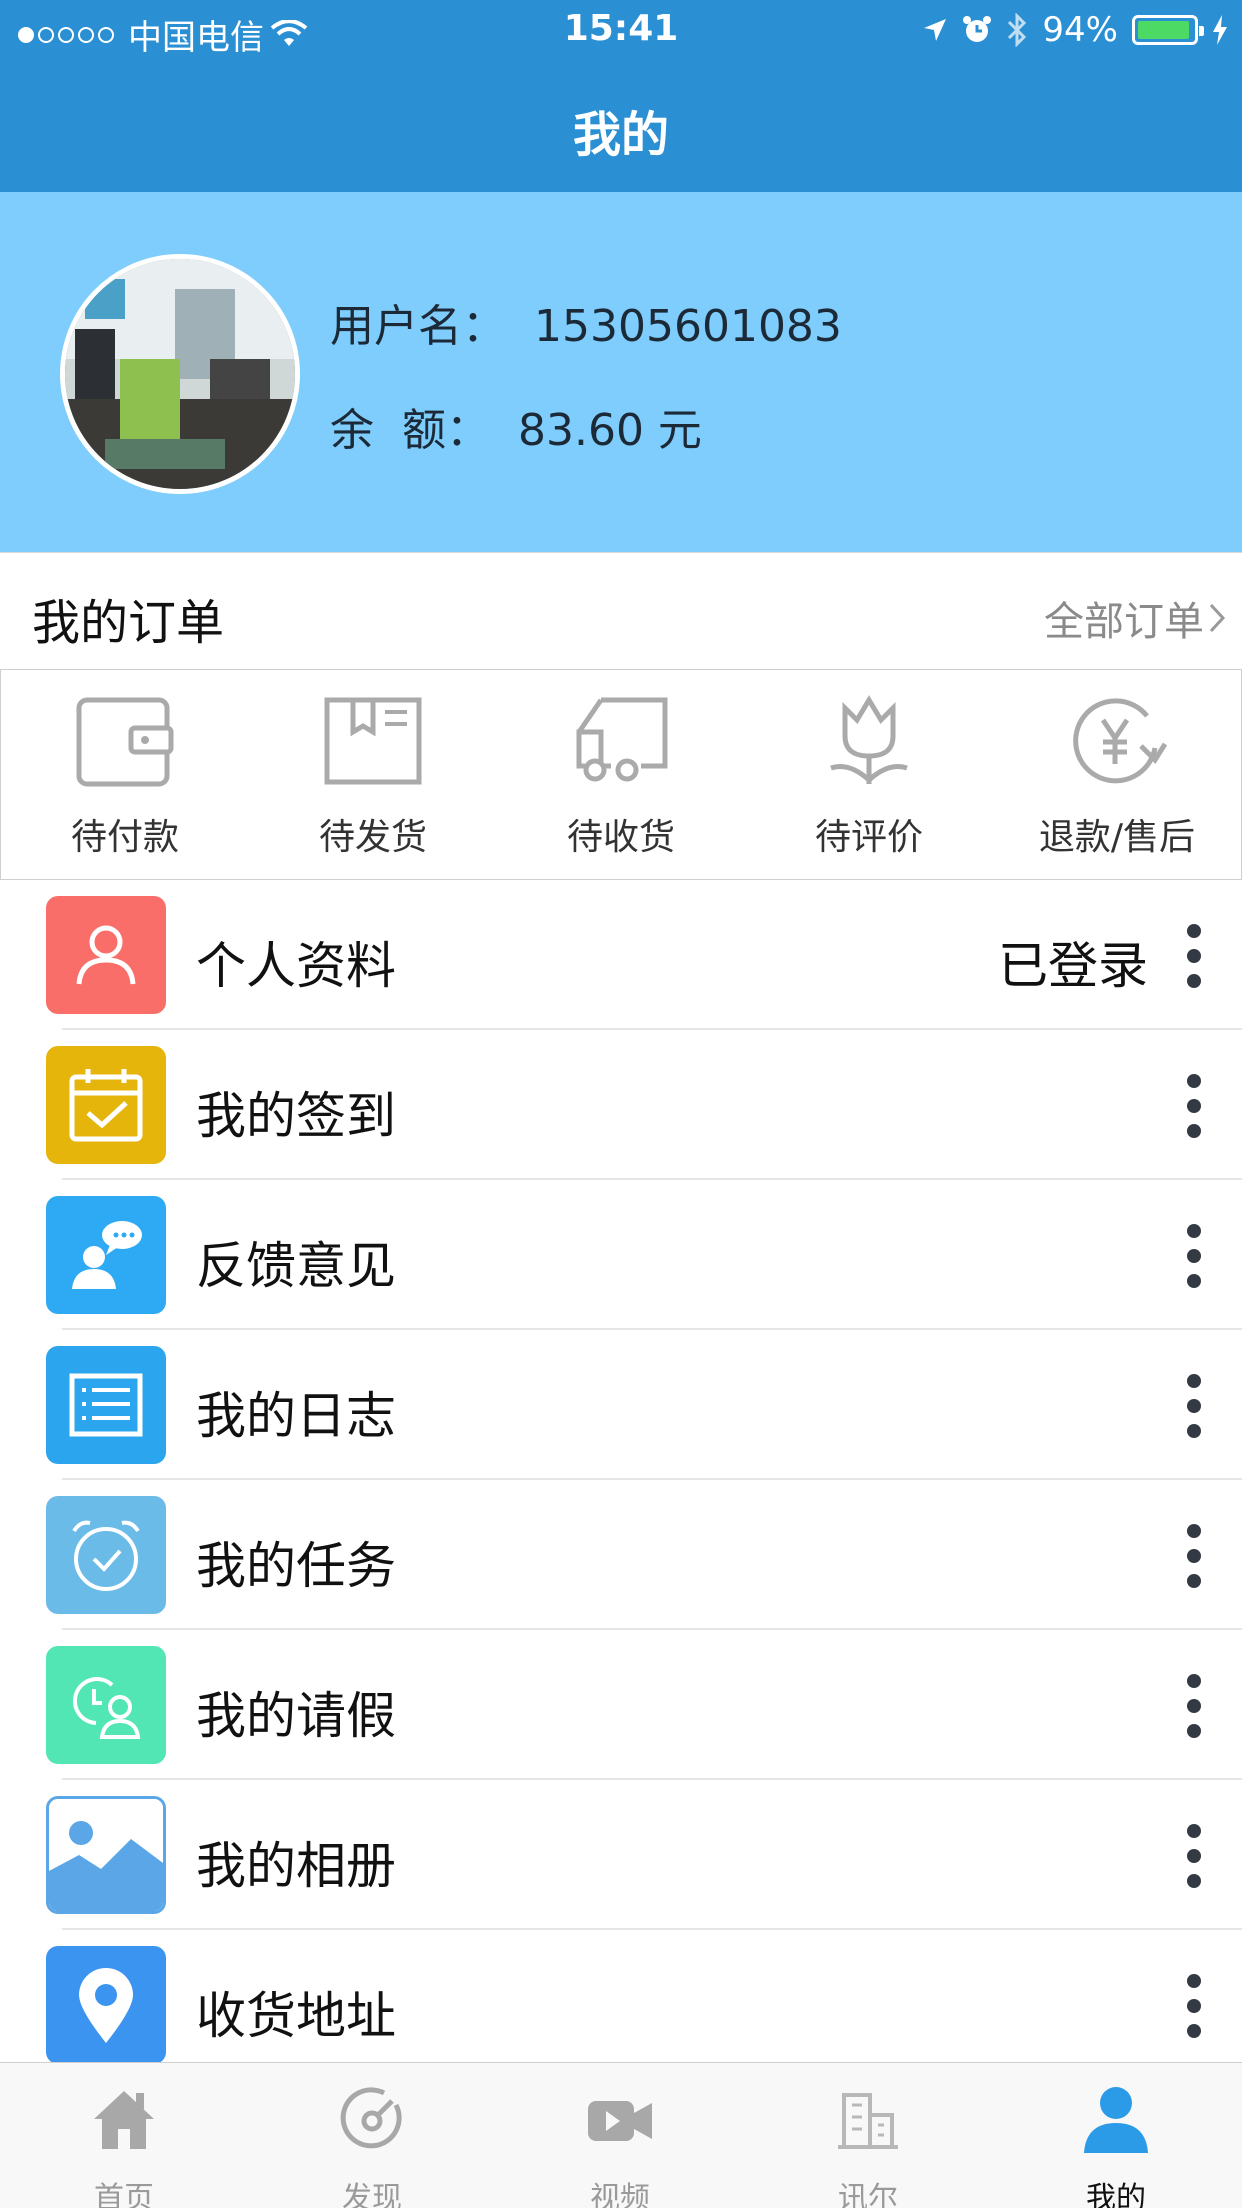 This screenshot has height=2208, width=1242. I want to click on home-icon, so click(124, 2120).